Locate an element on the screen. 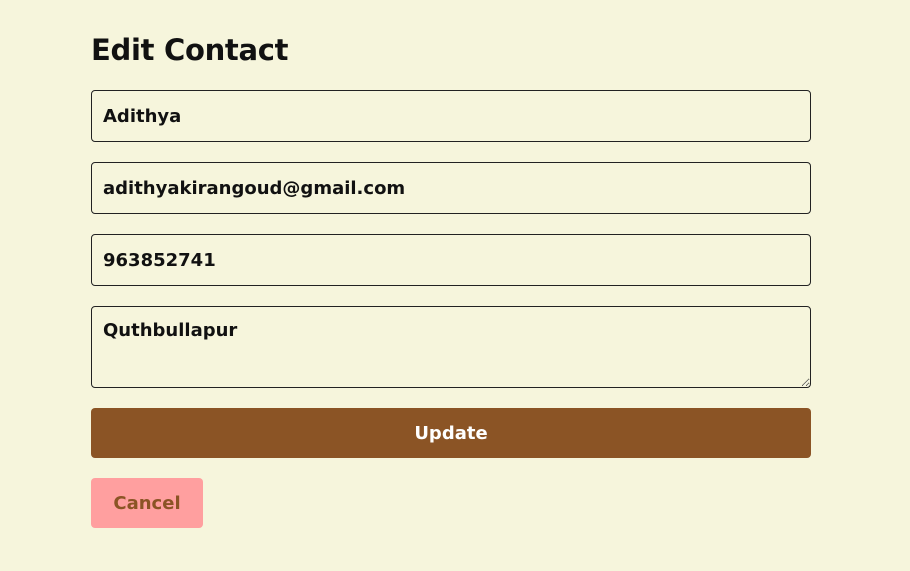 The height and width of the screenshot is (571, 910). phone-input is located at coordinates (451, 260).